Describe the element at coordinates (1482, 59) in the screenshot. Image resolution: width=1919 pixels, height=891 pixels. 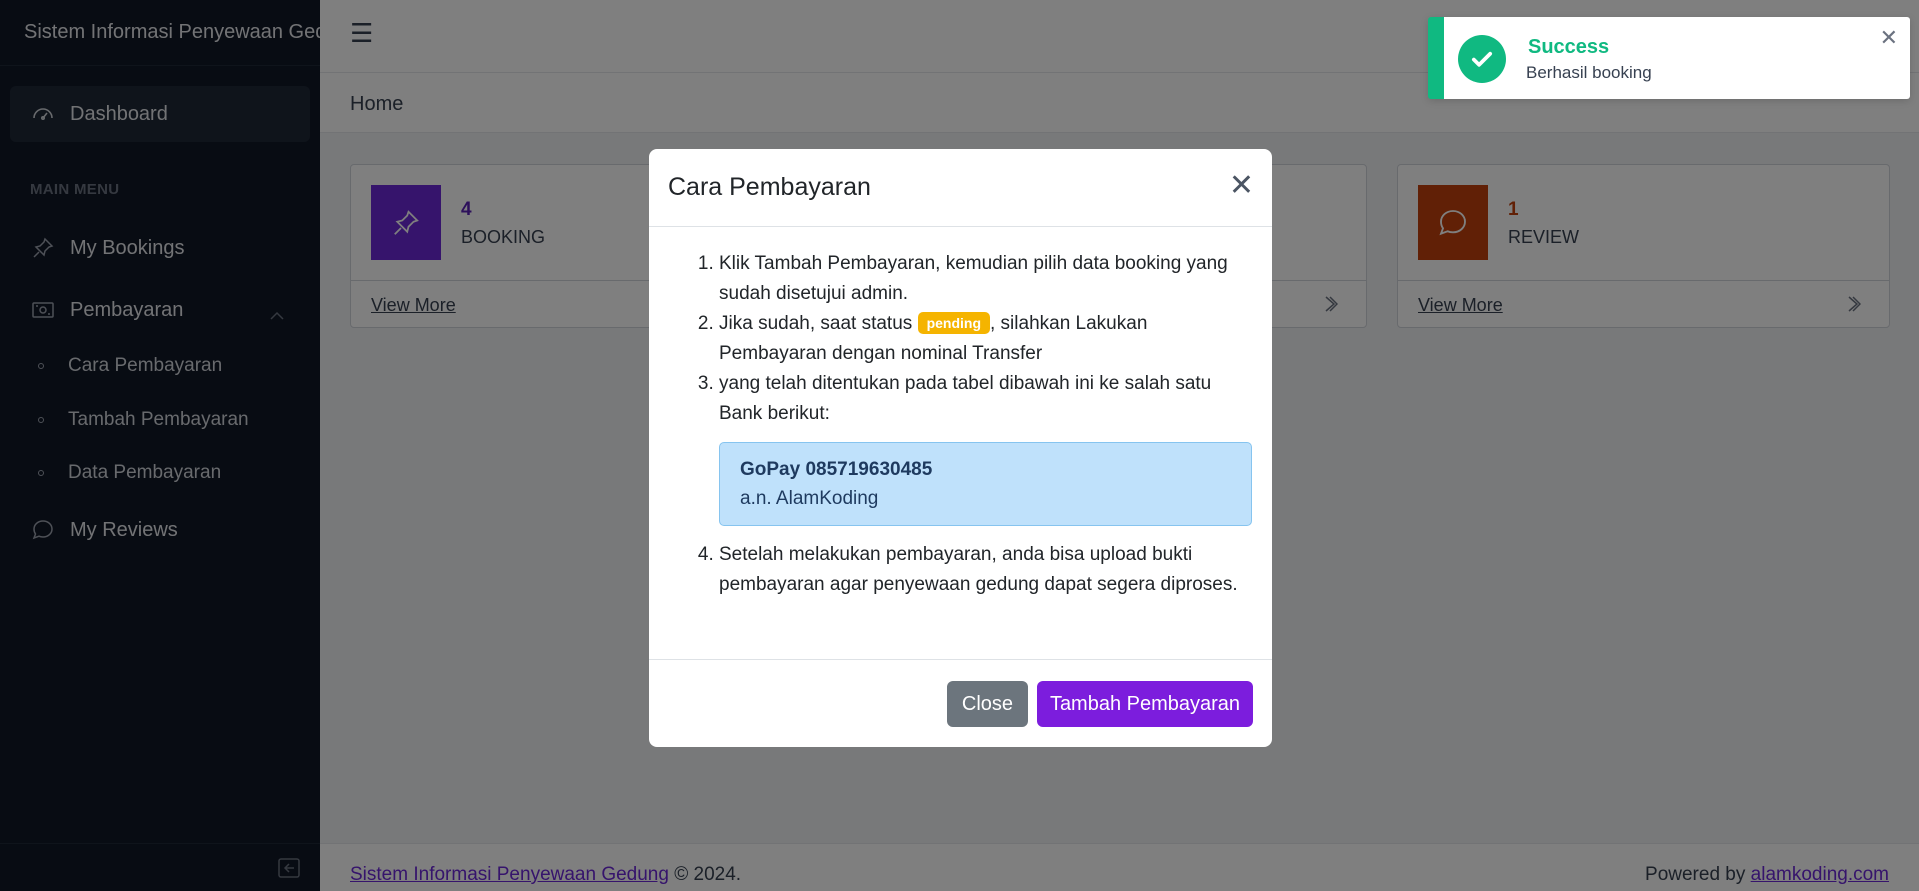
I see `check-circle-icon` at that location.